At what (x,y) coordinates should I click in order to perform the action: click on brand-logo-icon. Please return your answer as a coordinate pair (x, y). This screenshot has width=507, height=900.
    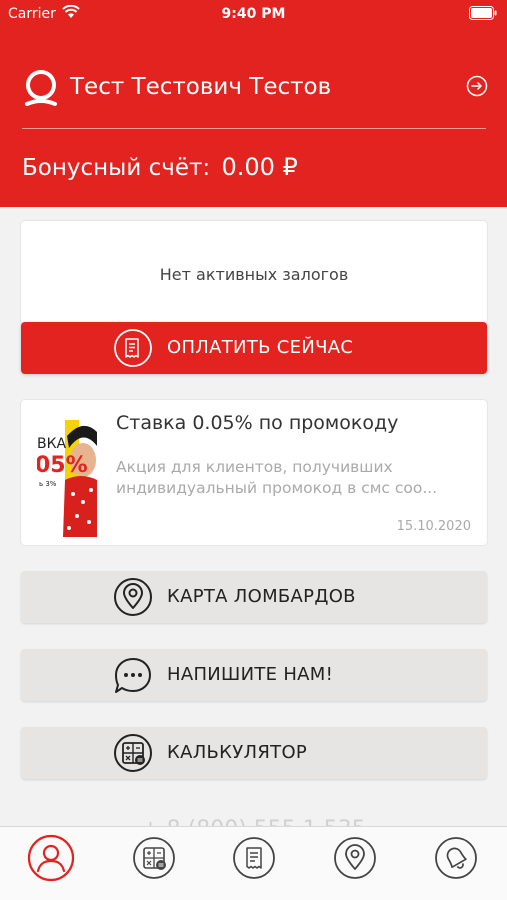
    Looking at the image, I should click on (41, 88).